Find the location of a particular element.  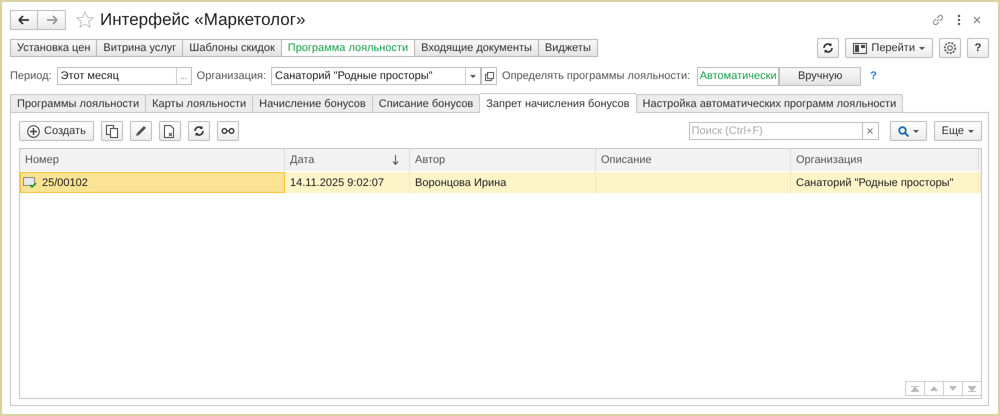

copy-icon is located at coordinates (112, 131).